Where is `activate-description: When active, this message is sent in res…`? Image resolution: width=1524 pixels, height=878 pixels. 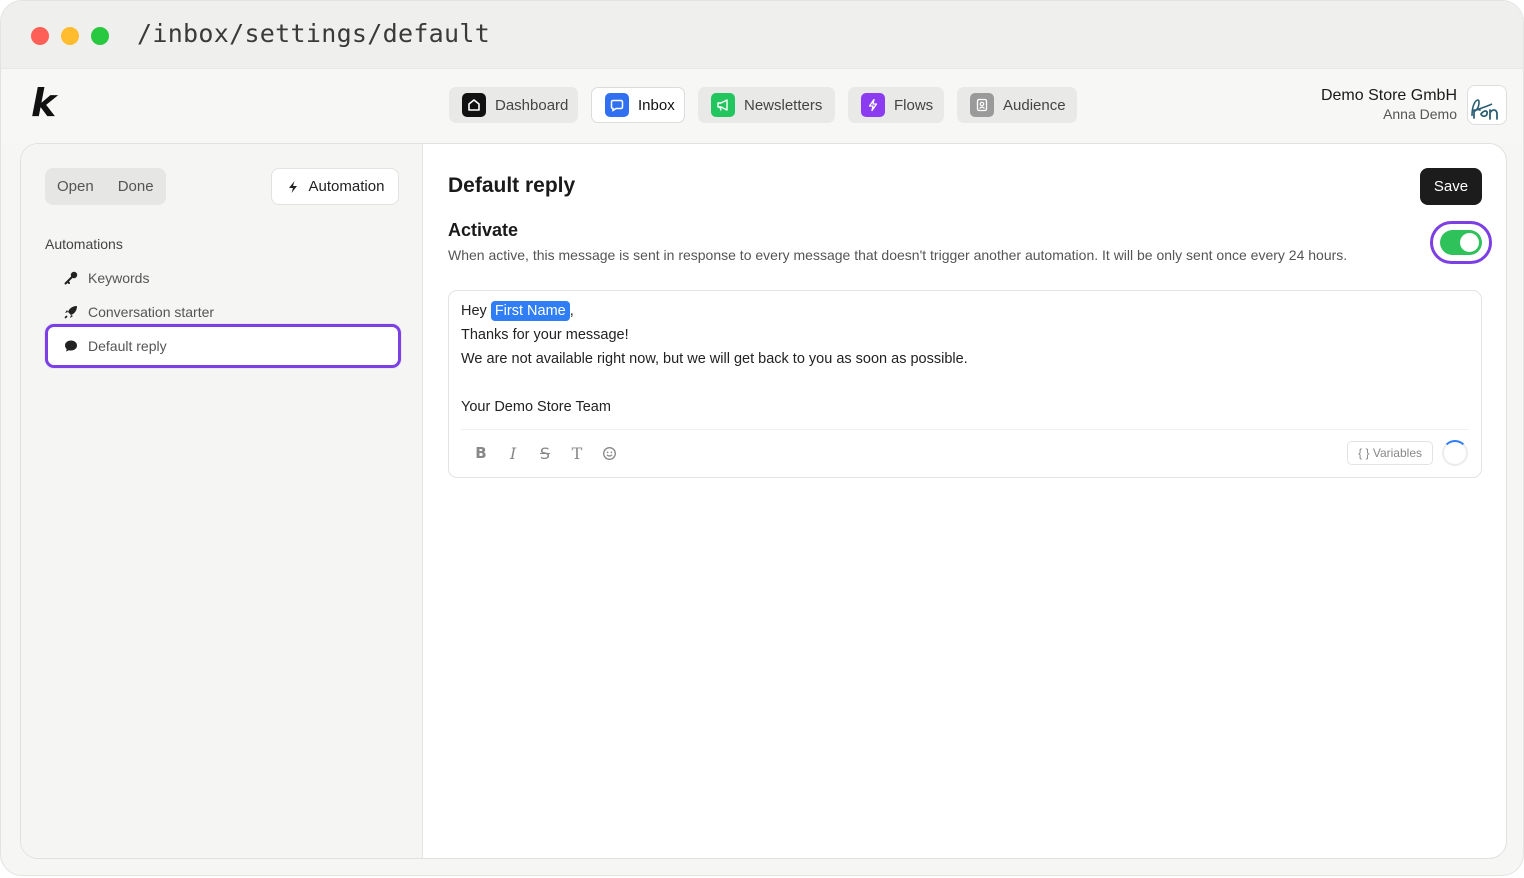 activate-description: When active, this message is sent in res… is located at coordinates (898, 255).